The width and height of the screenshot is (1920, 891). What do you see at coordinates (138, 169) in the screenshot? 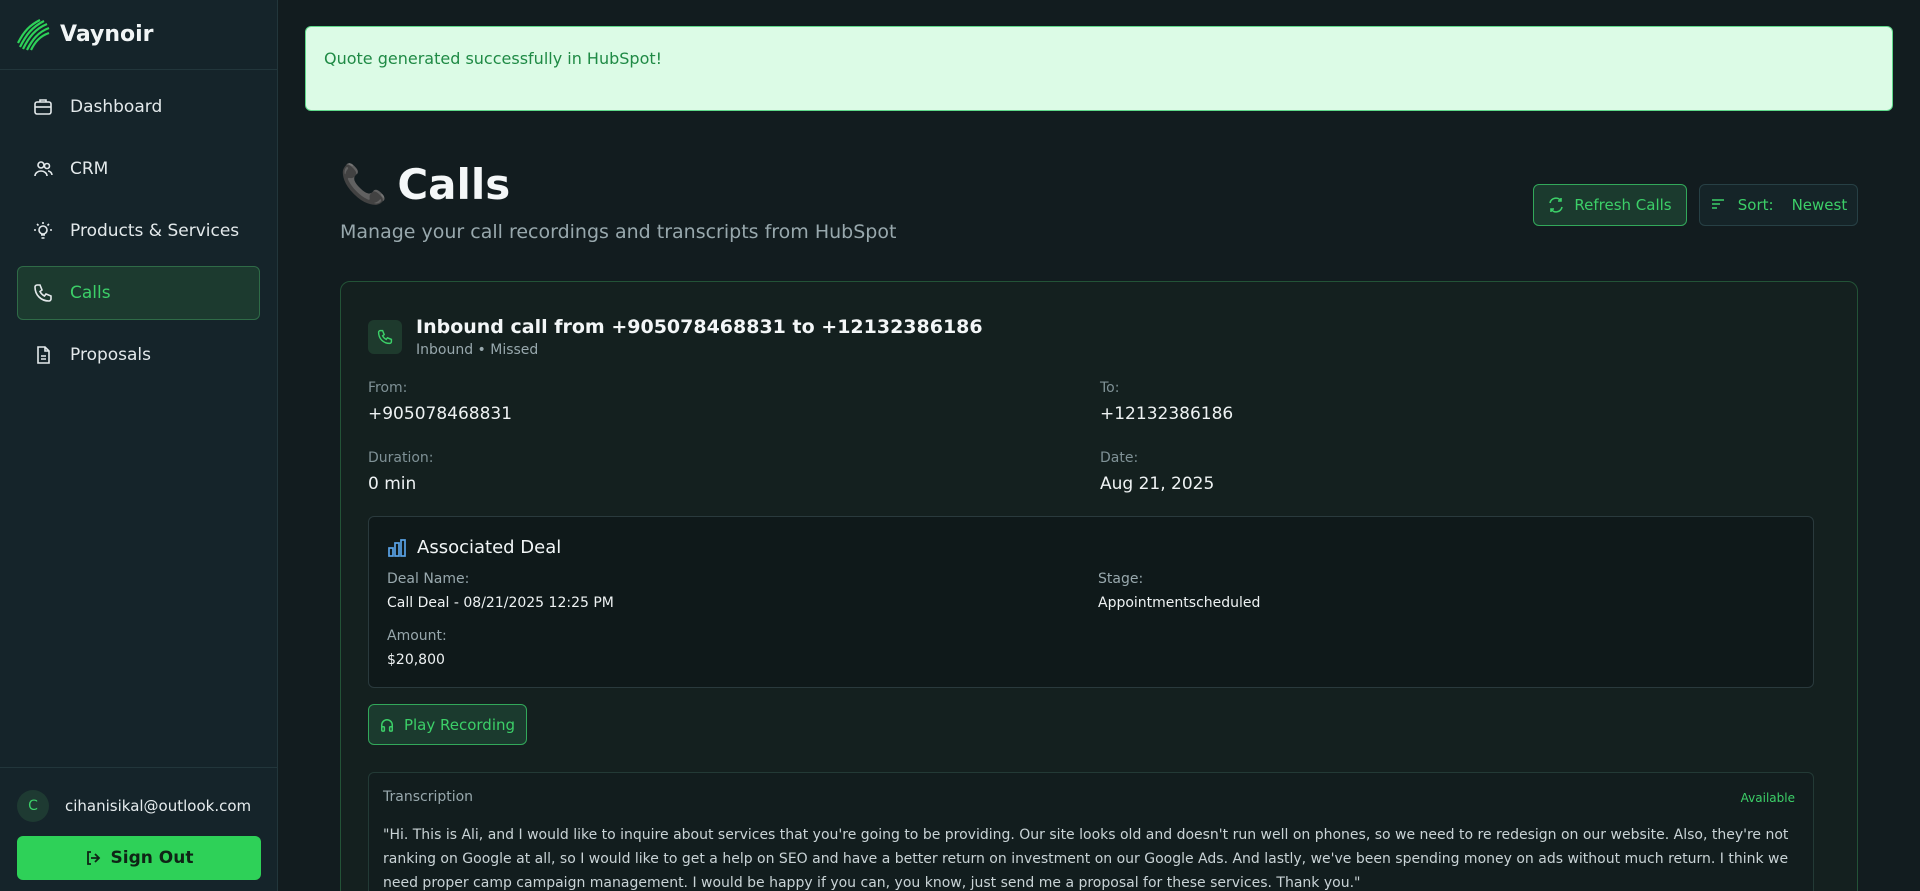
I see `sidebar-item-crm: CRM` at bounding box center [138, 169].